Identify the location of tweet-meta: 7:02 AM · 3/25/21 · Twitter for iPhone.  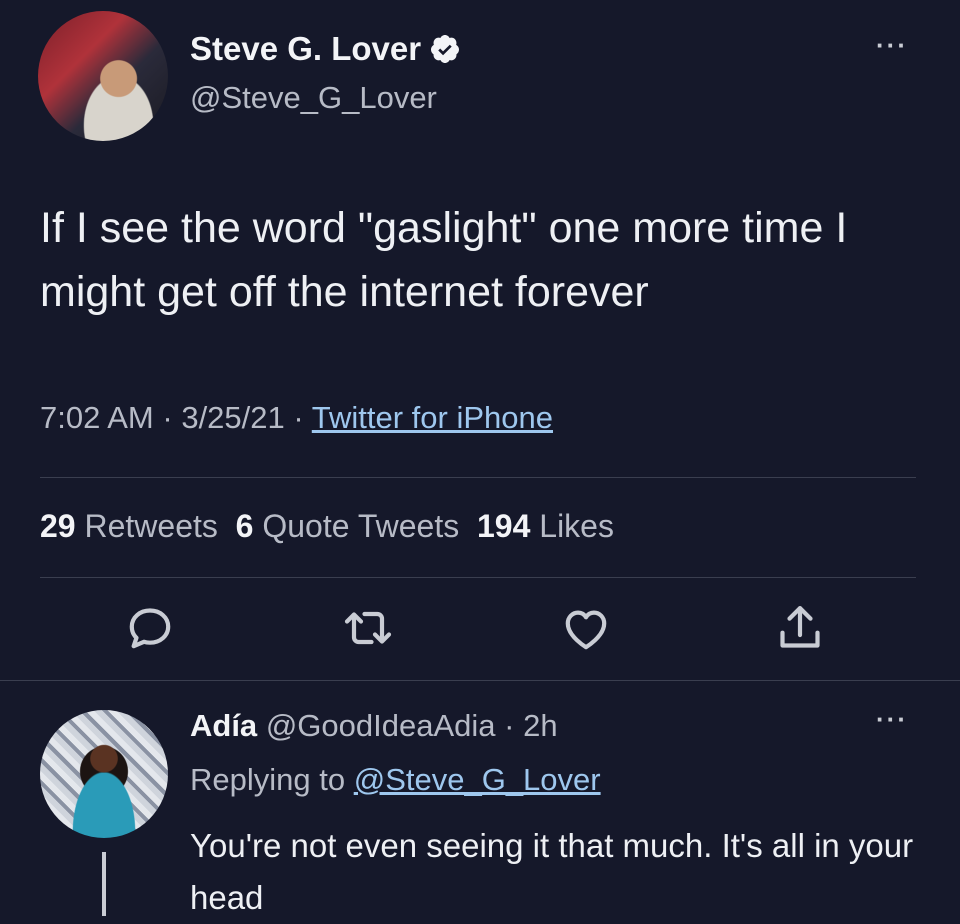
(296, 418).